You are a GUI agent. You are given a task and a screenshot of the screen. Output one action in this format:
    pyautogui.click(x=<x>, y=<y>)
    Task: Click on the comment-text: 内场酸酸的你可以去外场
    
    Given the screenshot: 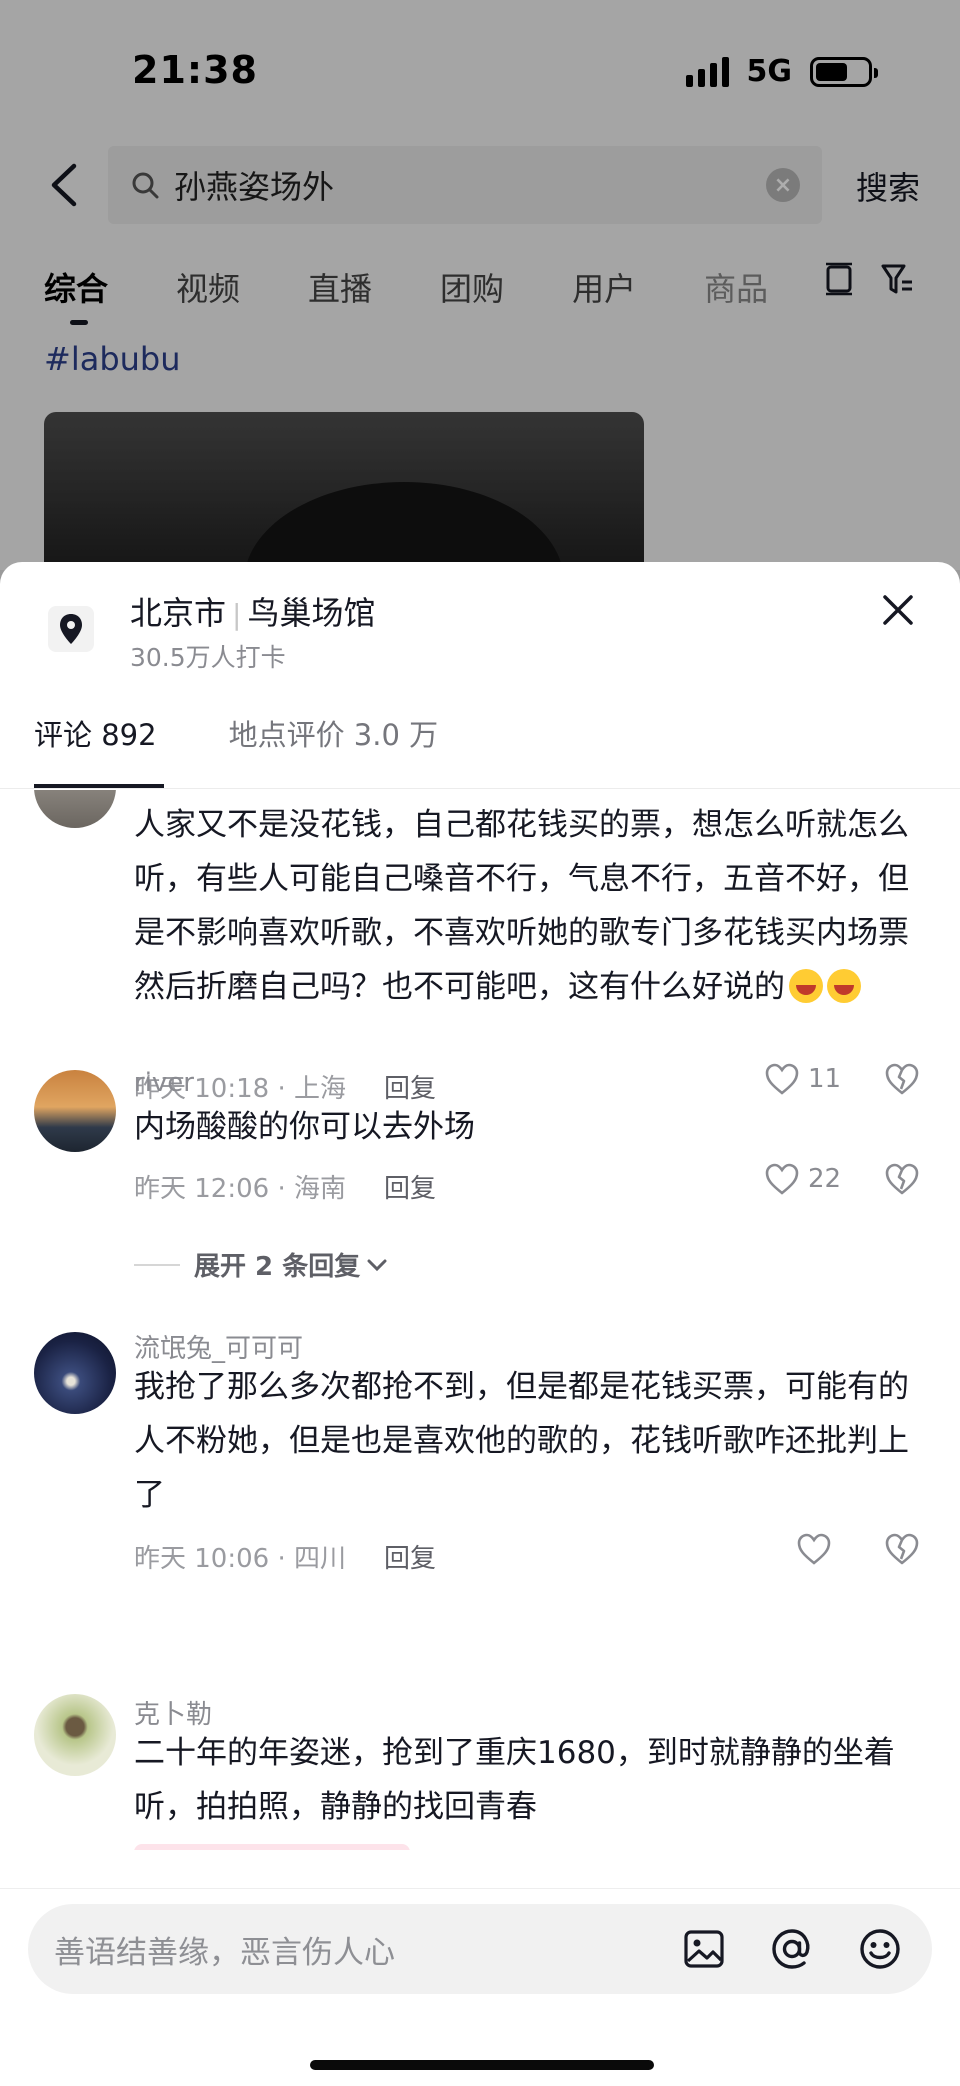 What is the action you would take?
    pyautogui.click(x=304, y=1127)
    